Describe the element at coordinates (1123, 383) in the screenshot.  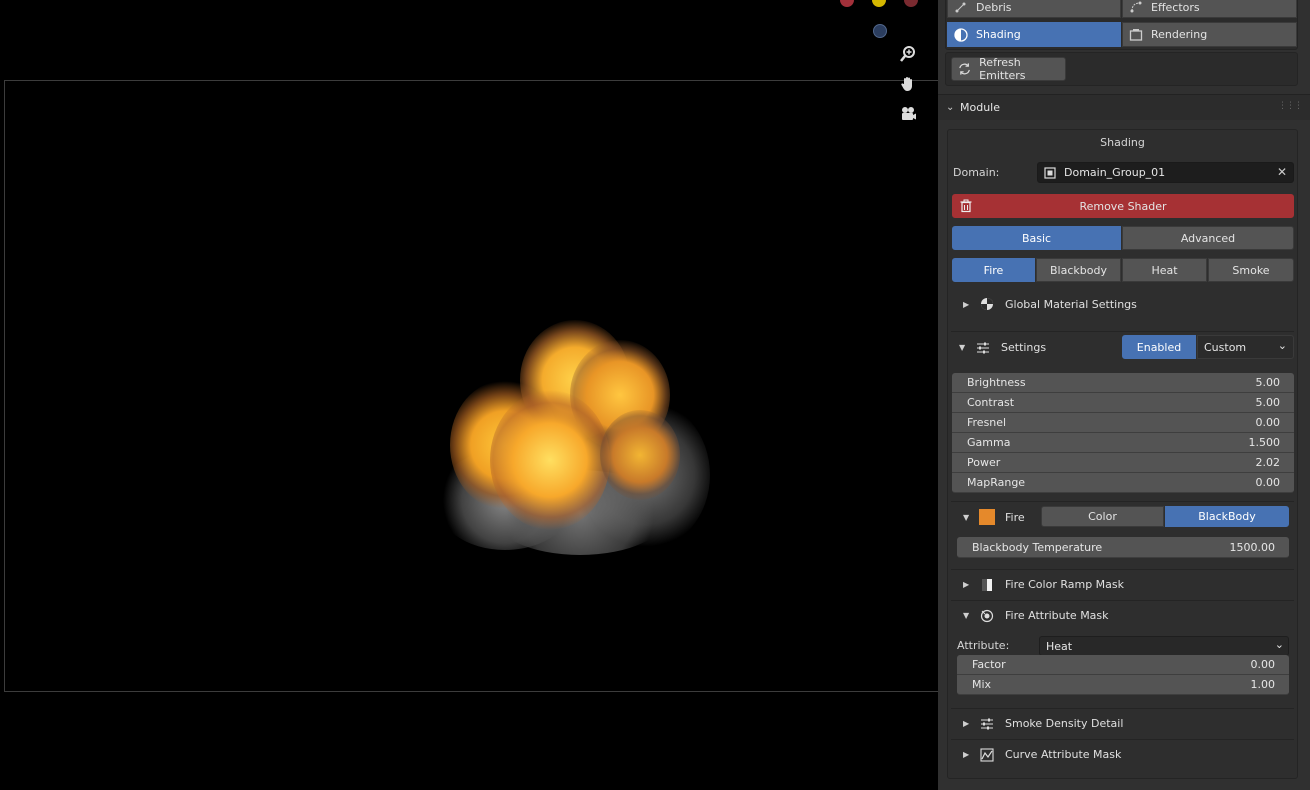
I see `settings-row-brightness: Brightness 5.00` at that location.